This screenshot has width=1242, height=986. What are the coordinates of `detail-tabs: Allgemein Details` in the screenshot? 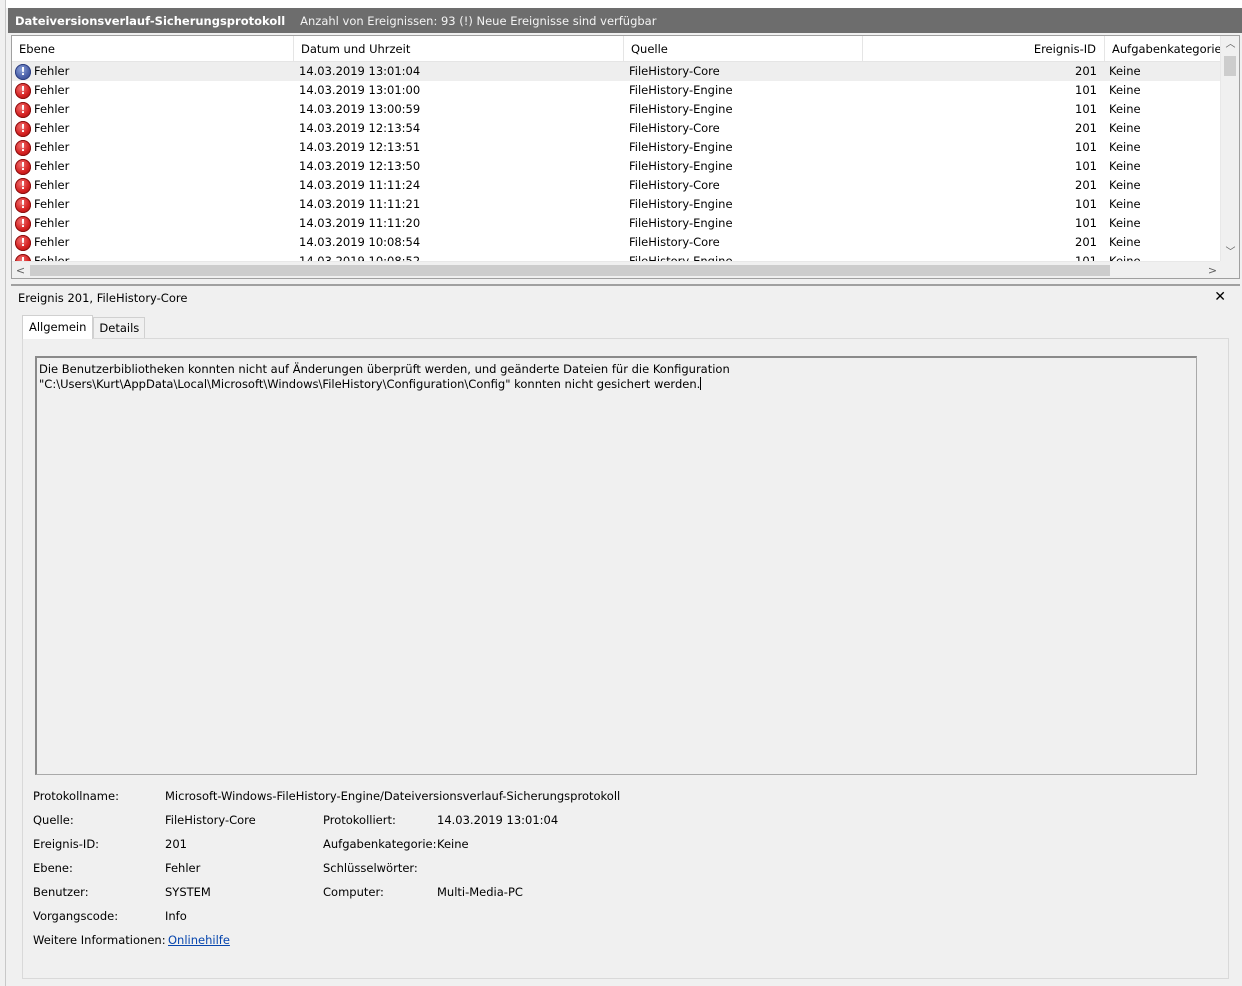 It's located at (84, 327).